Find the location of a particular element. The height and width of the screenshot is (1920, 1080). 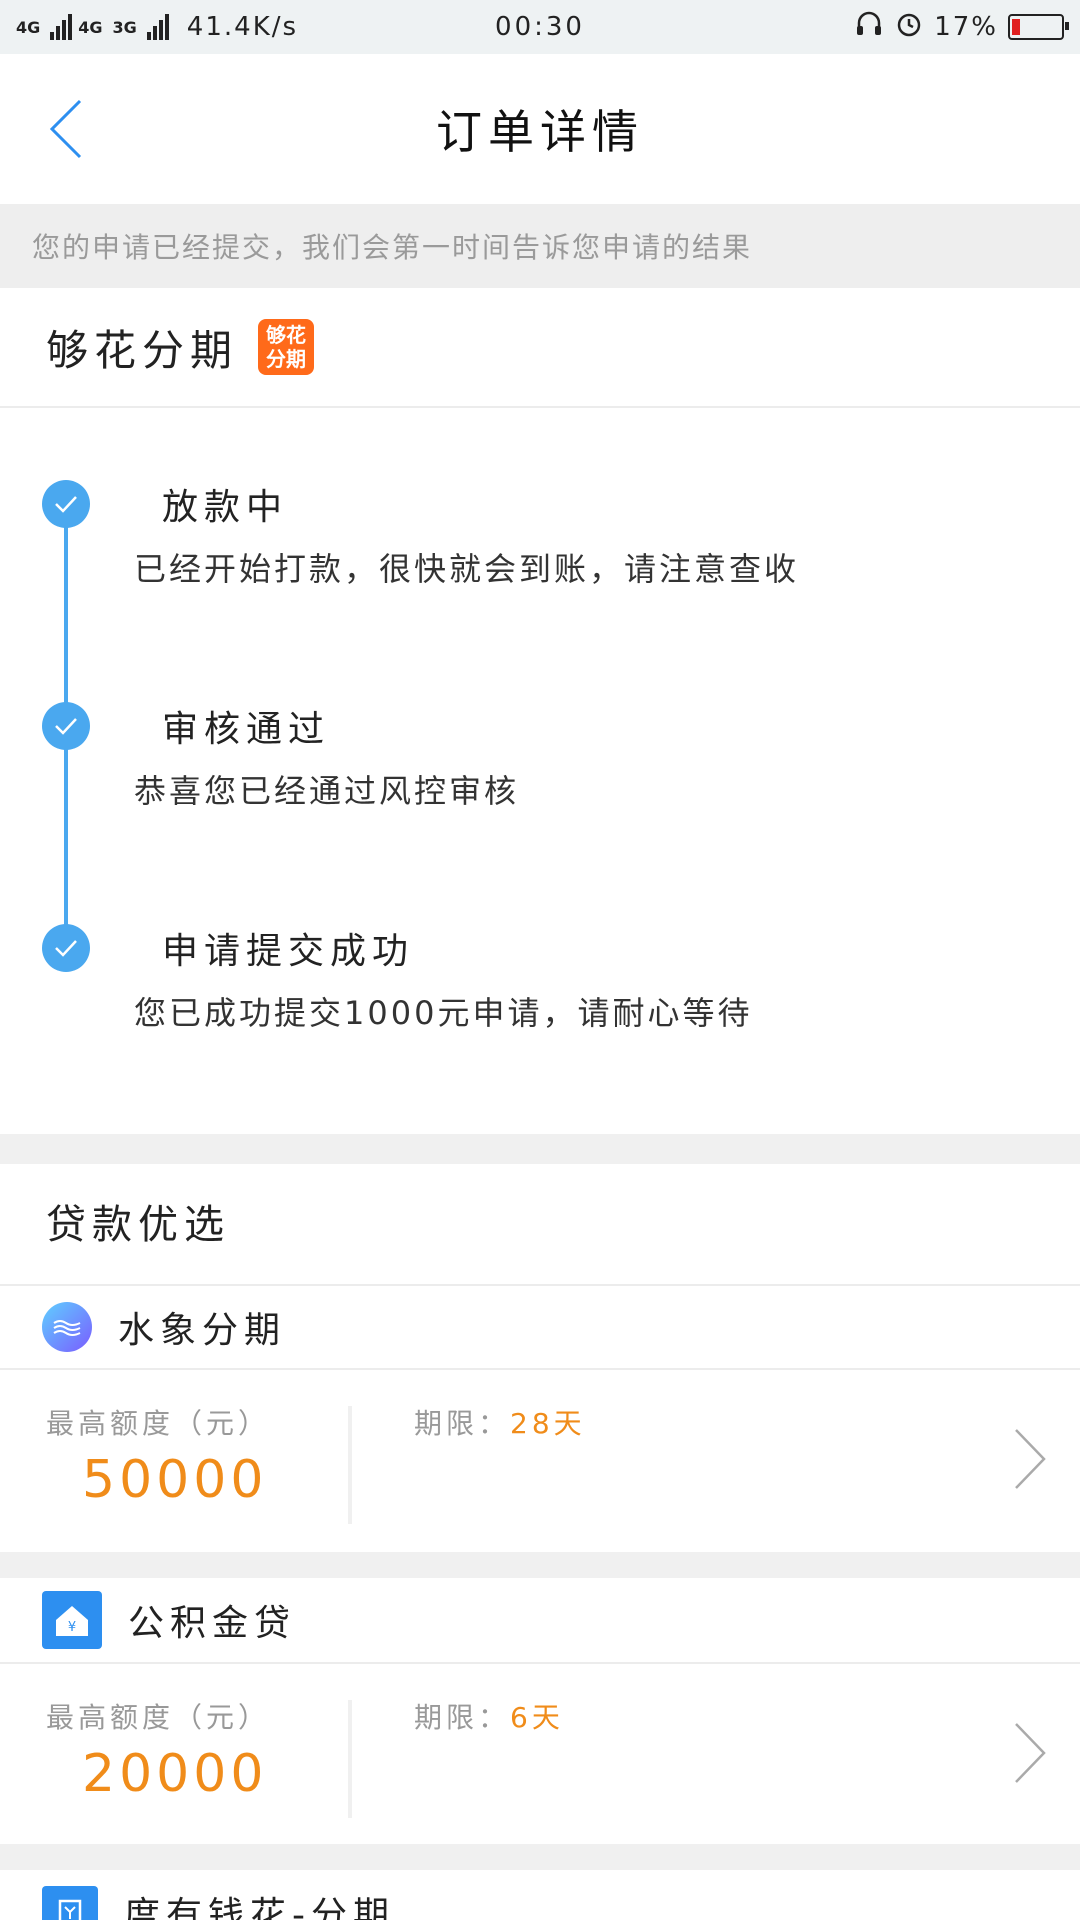

loan-card-header: 水象分期 is located at coordinates (540, 1327).